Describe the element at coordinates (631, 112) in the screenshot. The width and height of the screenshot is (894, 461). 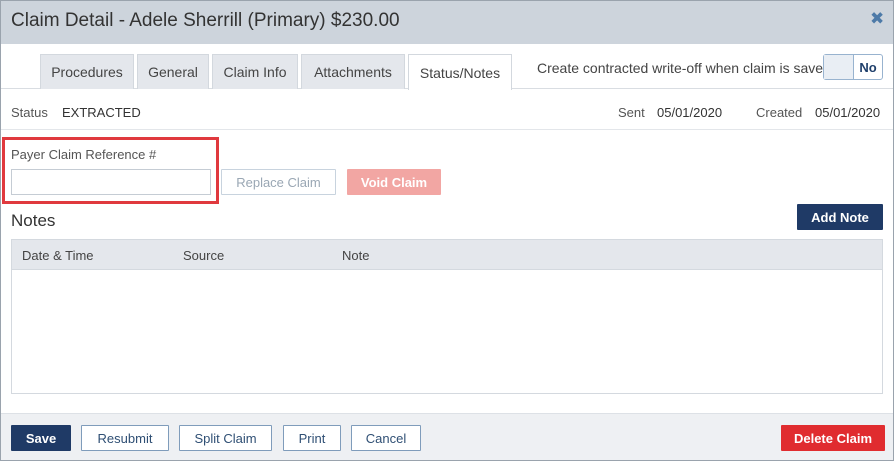
I see `sent-label: Sent` at that location.